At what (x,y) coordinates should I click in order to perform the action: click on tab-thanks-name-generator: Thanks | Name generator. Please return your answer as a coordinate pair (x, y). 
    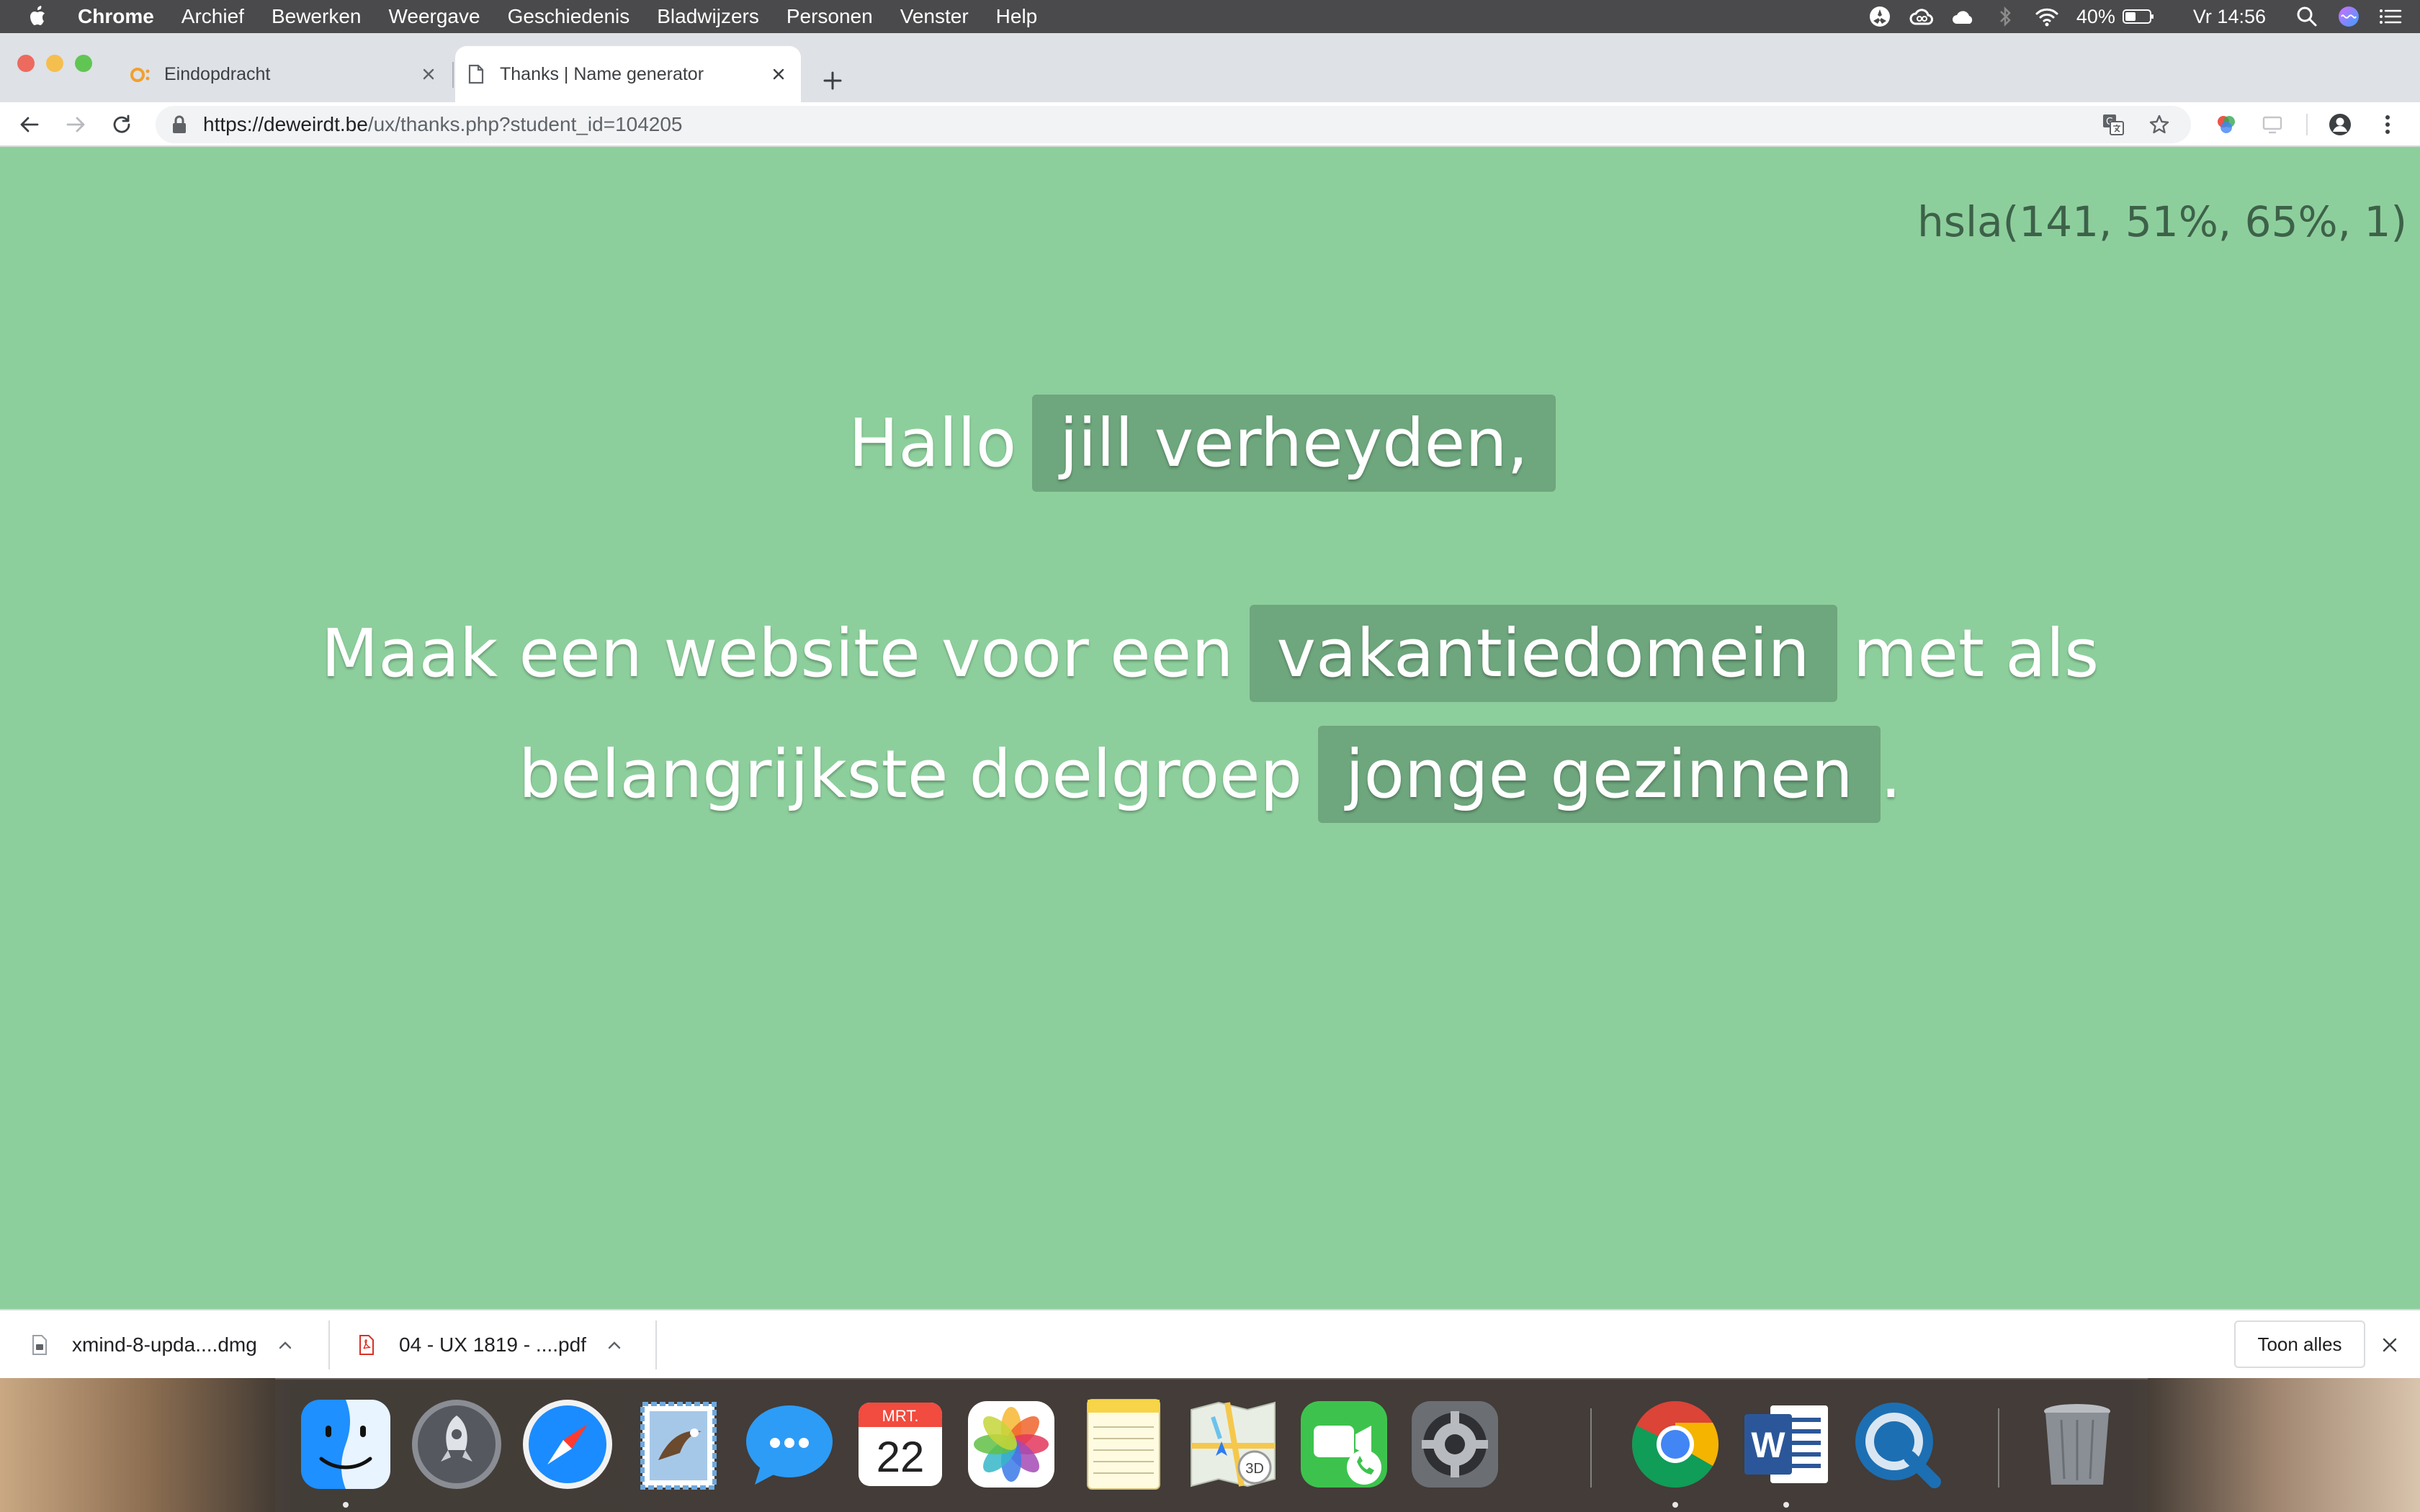
    Looking at the image, I should click on (628, 74).